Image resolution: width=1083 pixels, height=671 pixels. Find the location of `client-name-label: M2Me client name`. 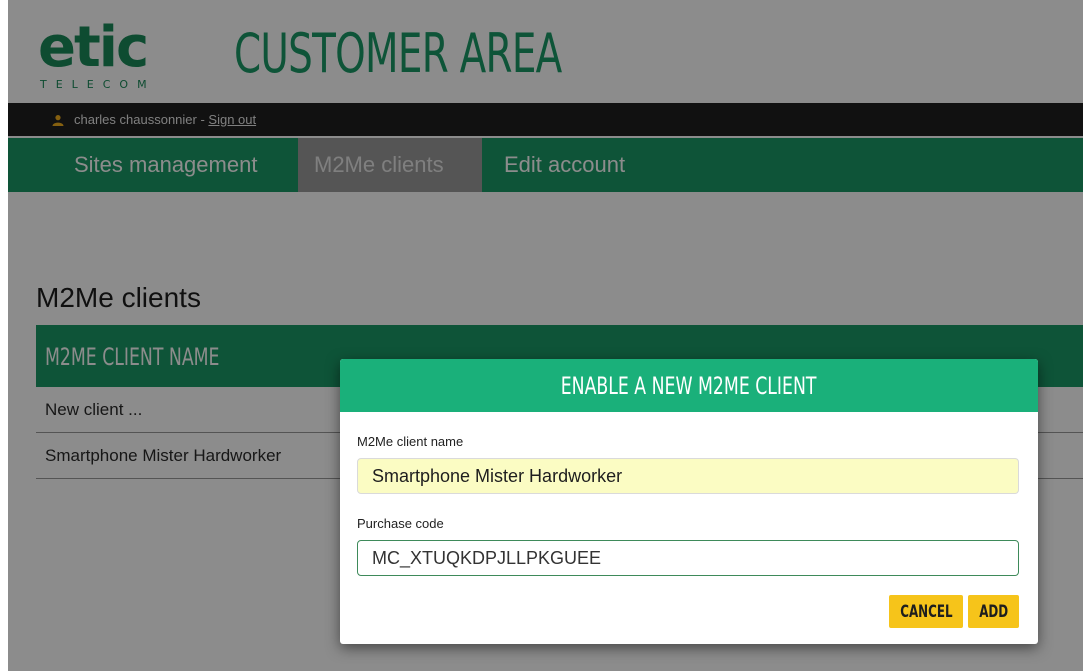

client-name-label: M2Me client name is located at coordinates (410, 441).